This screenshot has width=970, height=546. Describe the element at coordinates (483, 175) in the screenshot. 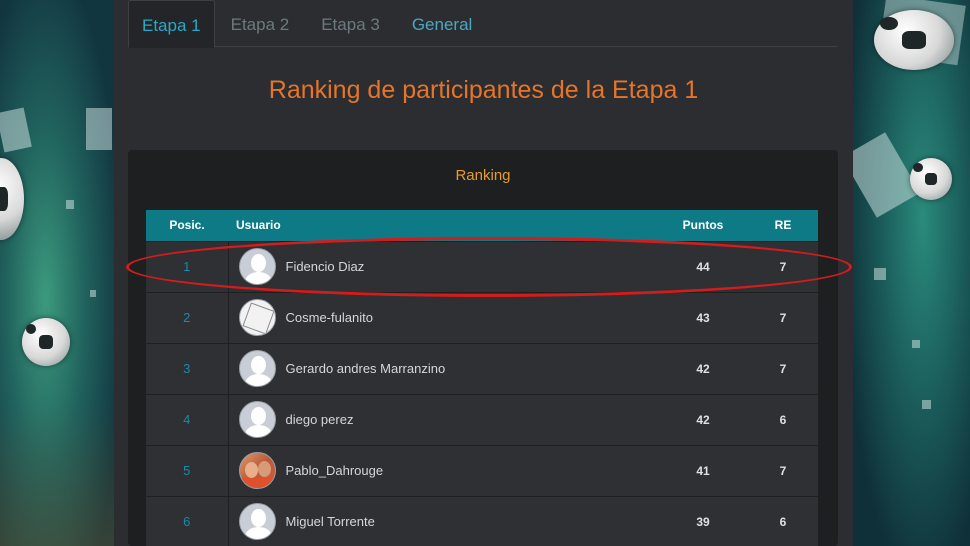

I see `ranking-title: Ranking` at that location.